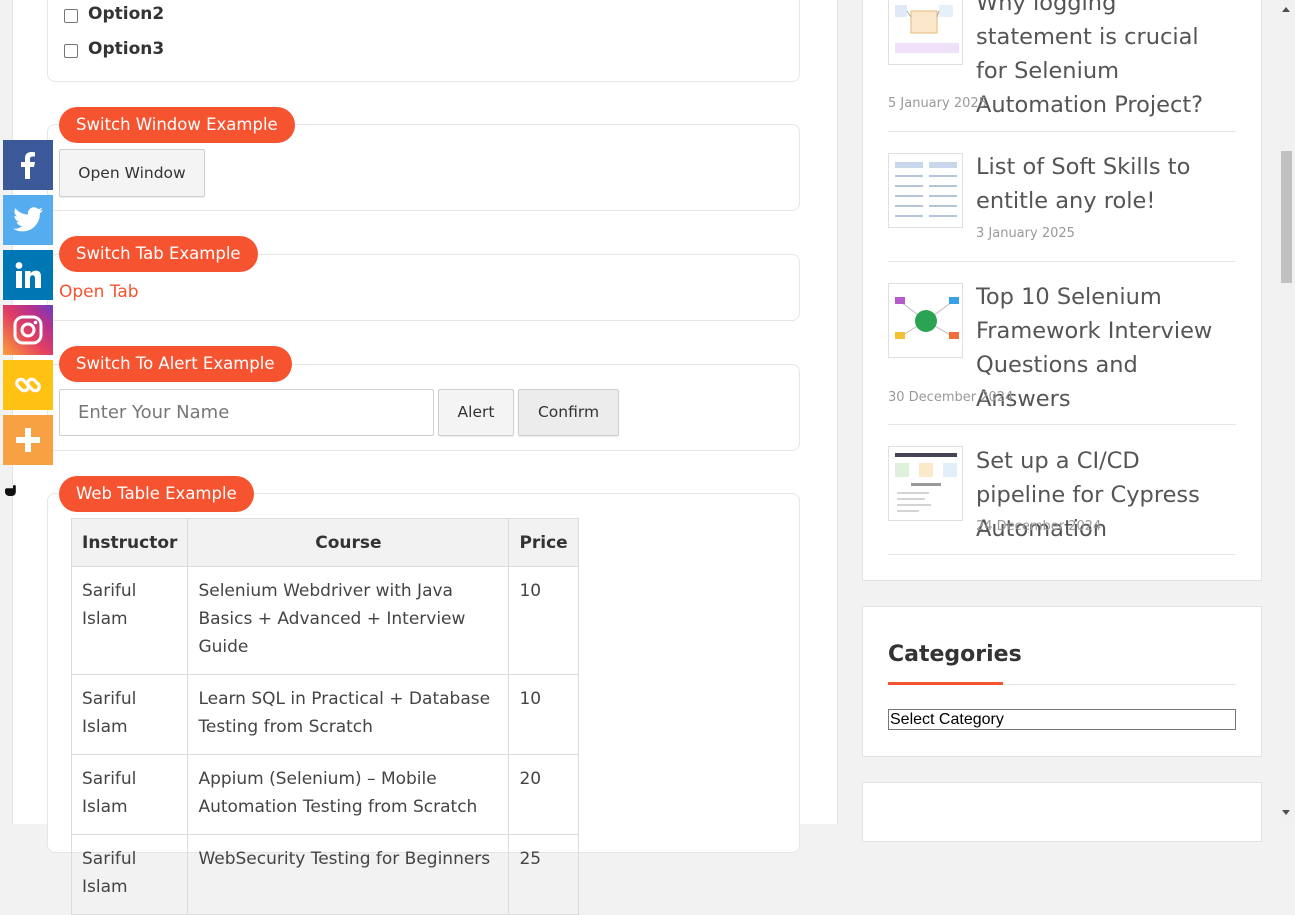 The height and width of the screenshot is (915, 1295). Describe the element at coordinates (177, 125) in the screenshot. I see `switch-window-legend: Switch Window Example` at that location.